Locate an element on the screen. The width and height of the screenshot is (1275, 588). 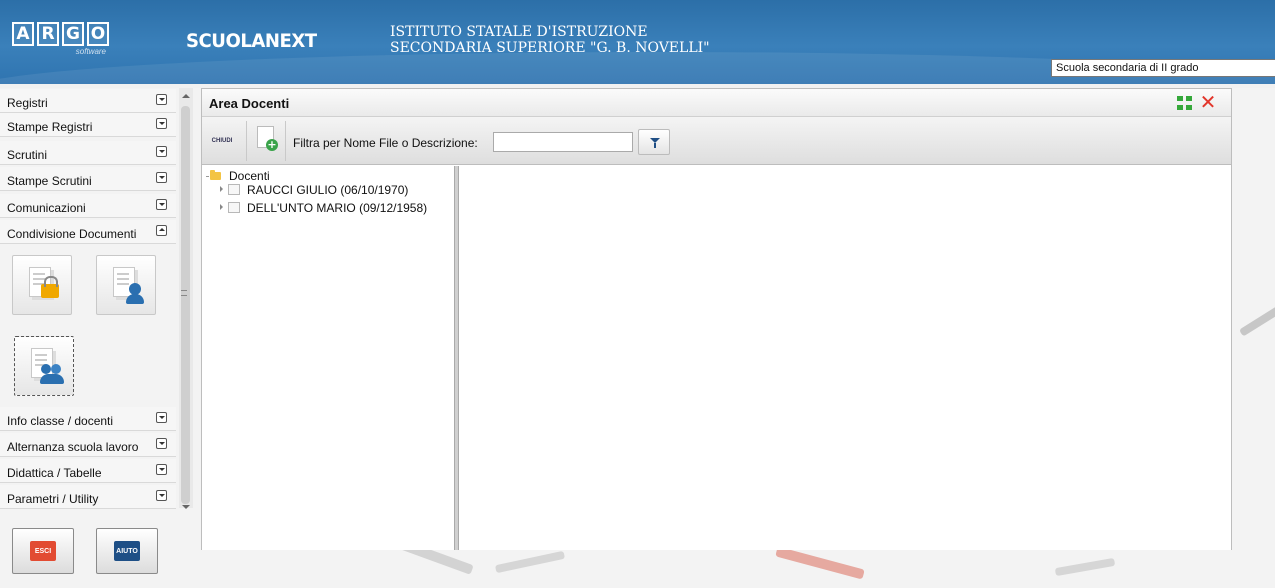
sidebar-item-parametri-utility: Parametri / Utility is located at coordinates (88, 497).